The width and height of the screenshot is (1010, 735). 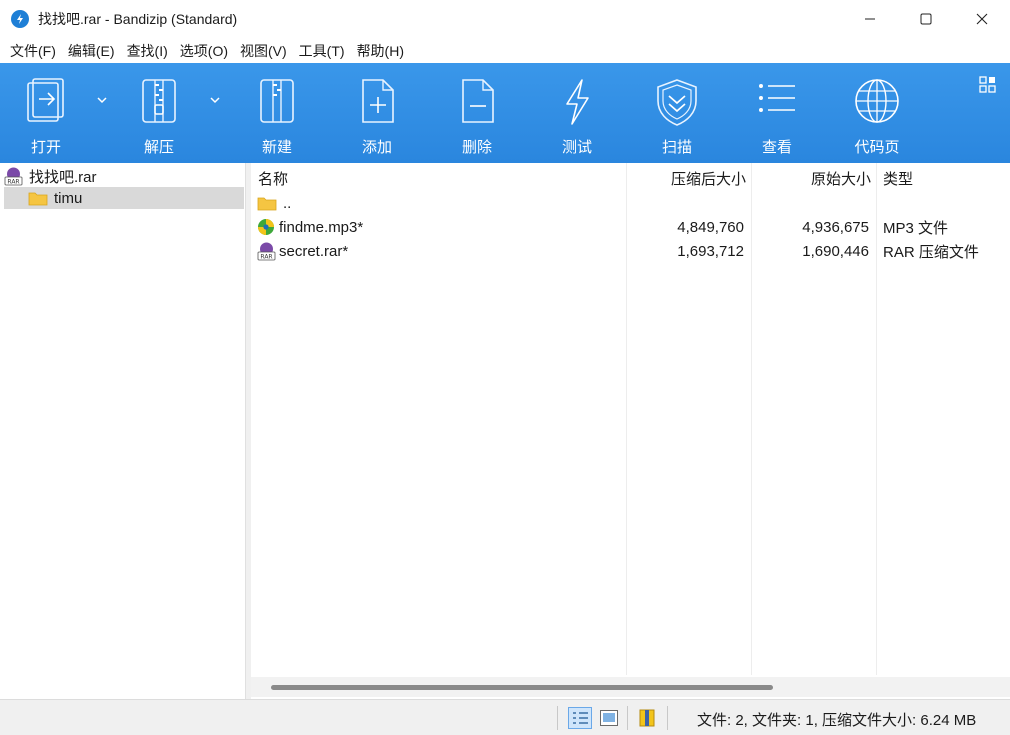 I want to click on column-header-name: 名称, so click(x=273, y=178).